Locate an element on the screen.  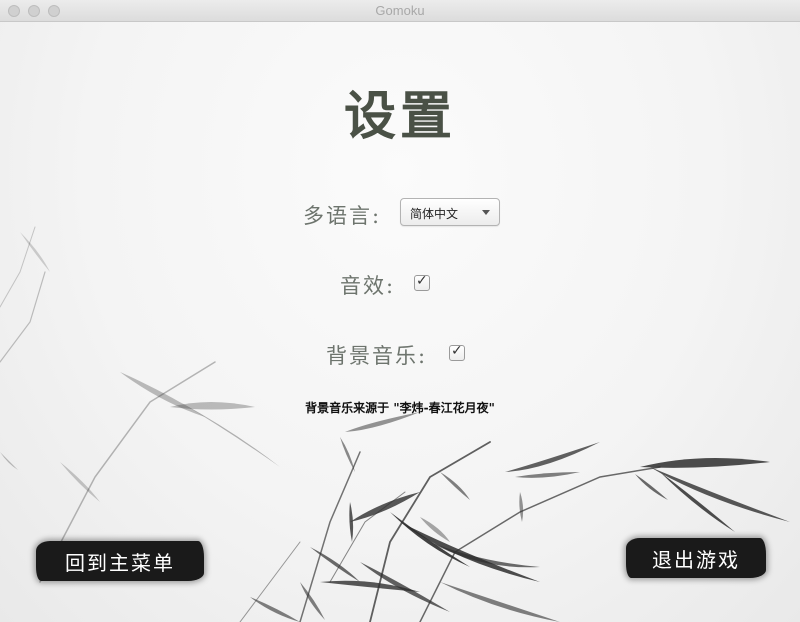
language-select: 简体中文 is located at coordinates (450, 212).